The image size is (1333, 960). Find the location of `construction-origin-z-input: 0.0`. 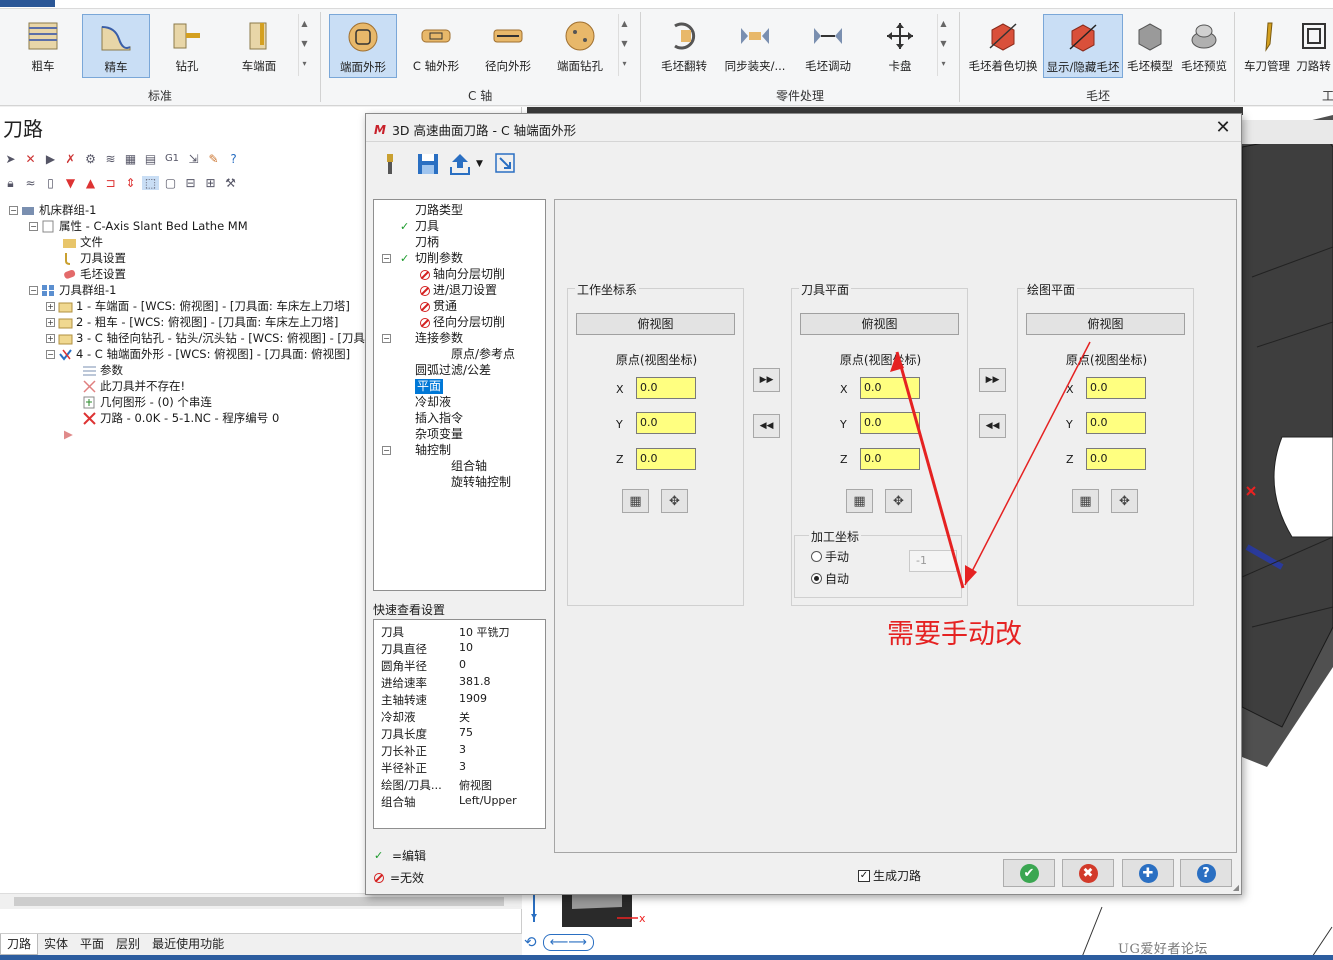

construction-origin-z-input: 0.0 is located at coordinates (1116, 459).